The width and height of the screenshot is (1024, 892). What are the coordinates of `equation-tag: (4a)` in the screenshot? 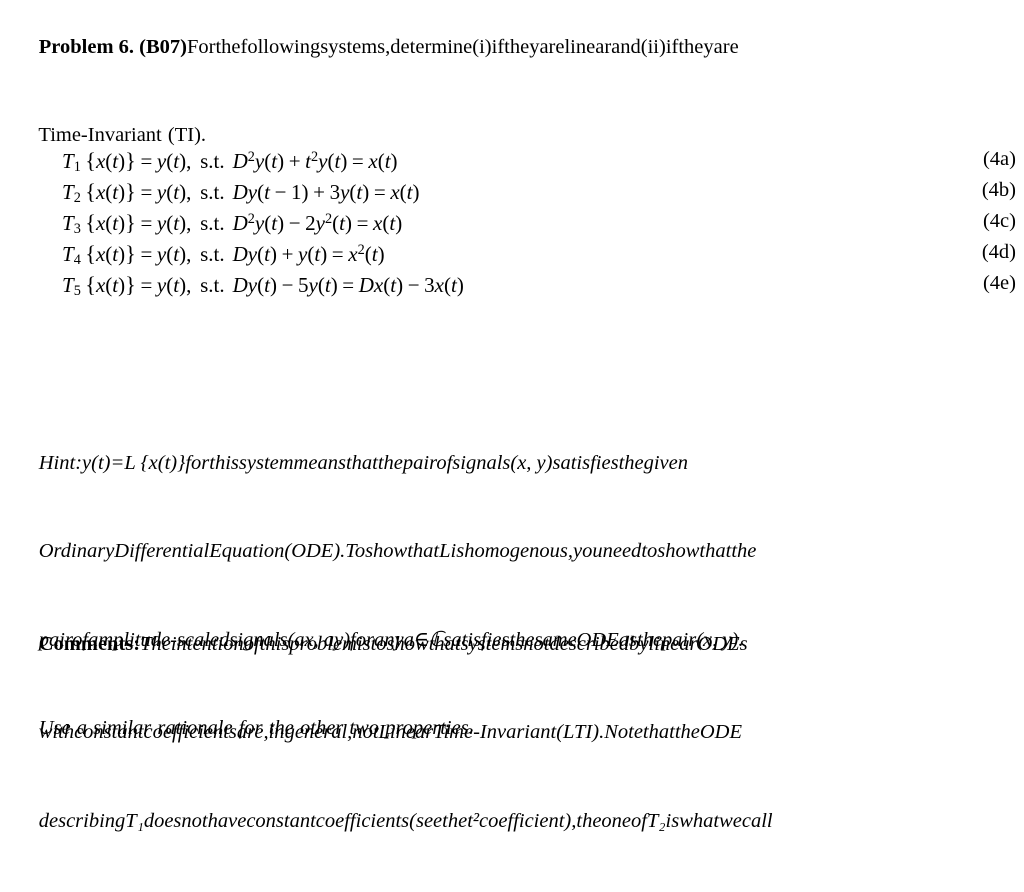 It's located at (999, 159).